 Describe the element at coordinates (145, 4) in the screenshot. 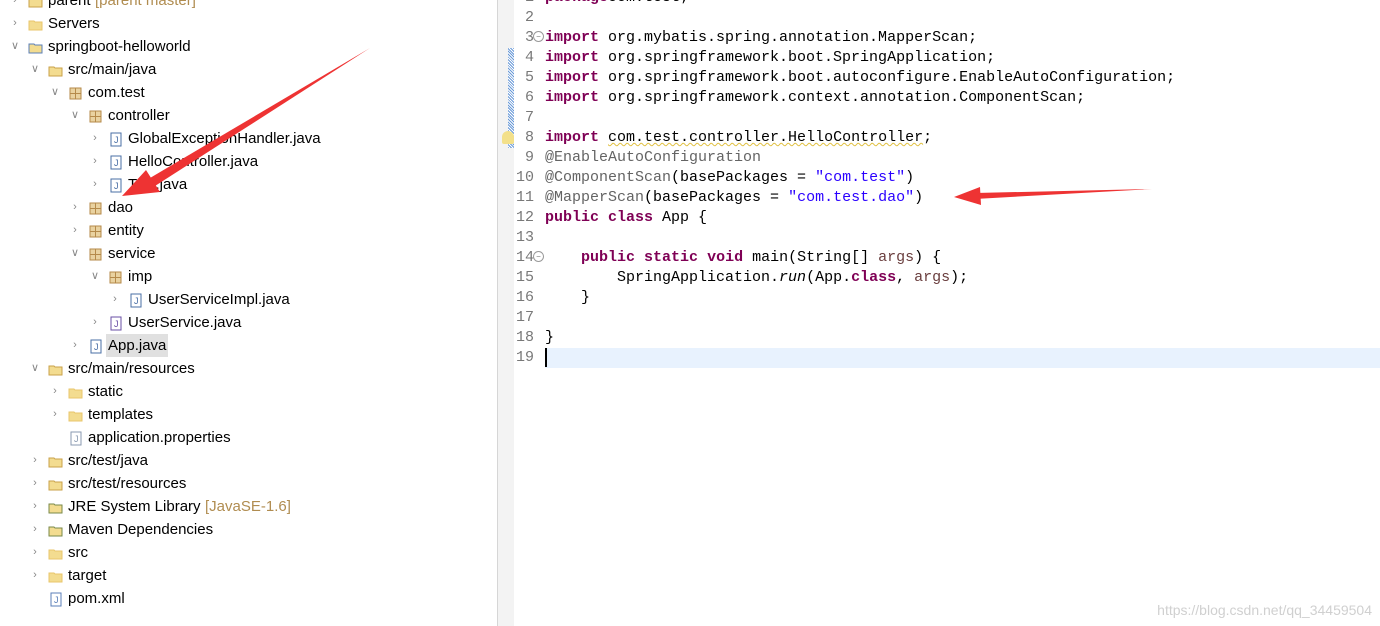

I see `tree-item-decoration: [parent master]` at that location.